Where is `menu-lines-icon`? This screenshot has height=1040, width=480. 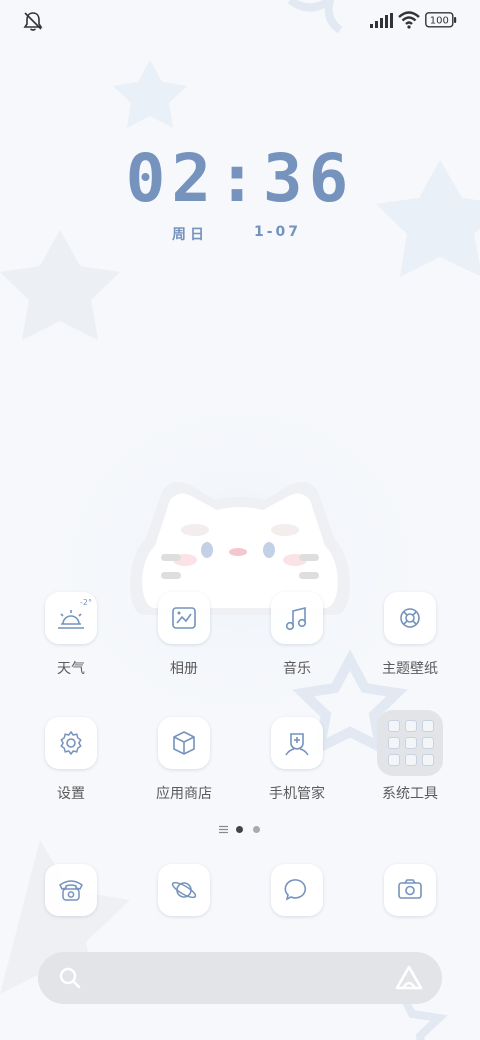 menu-lines-icon is located at coordinates (223, 829).